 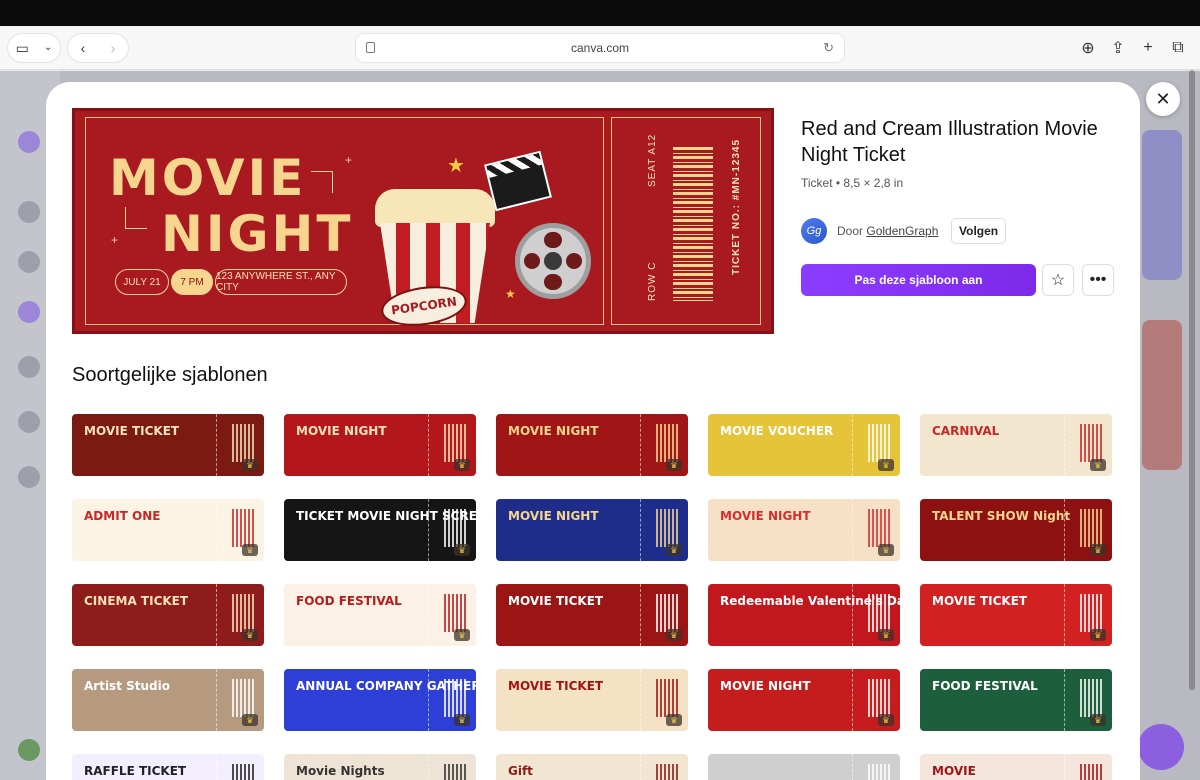 I want to click on template-card: Redeemable Valentine's Day Ticket♛, so click(x=804, y=615).